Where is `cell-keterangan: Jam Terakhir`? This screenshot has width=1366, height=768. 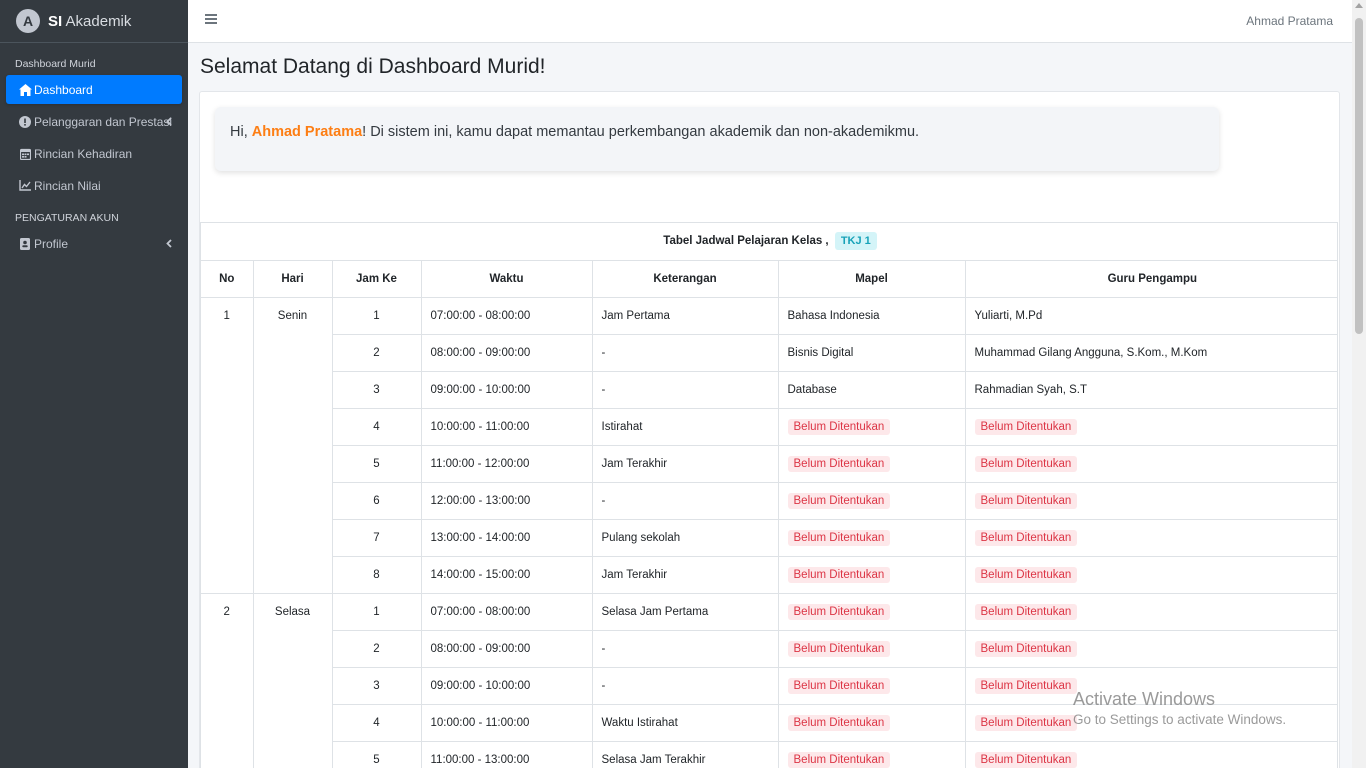
cell-keterangan: Jam Terakhir is located at coordinates (685, 463).